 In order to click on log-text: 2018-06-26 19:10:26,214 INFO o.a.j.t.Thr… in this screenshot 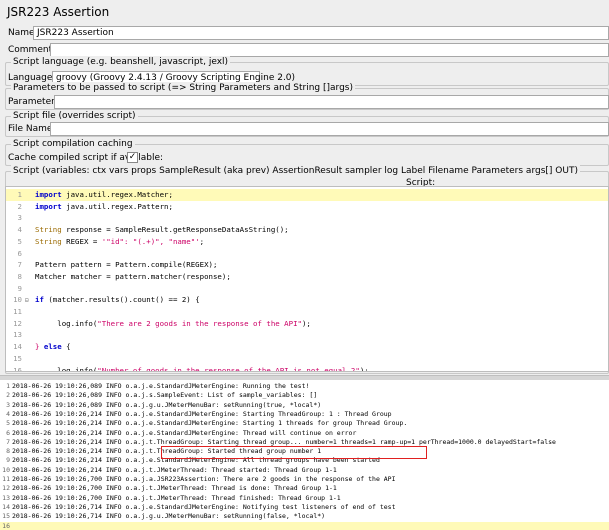, I will do `click(284, 441)`.